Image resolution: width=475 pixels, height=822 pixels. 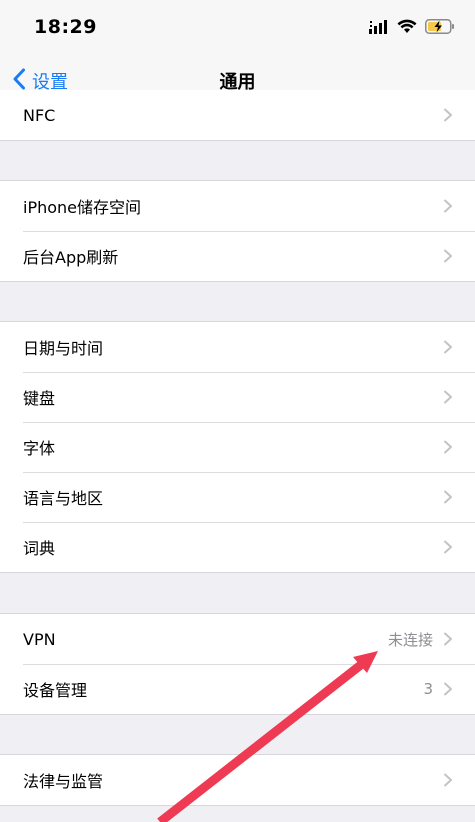 I want to click on settings-group-storage: iPhone储存空间 后台App刷新, so click(x=237, y=231).